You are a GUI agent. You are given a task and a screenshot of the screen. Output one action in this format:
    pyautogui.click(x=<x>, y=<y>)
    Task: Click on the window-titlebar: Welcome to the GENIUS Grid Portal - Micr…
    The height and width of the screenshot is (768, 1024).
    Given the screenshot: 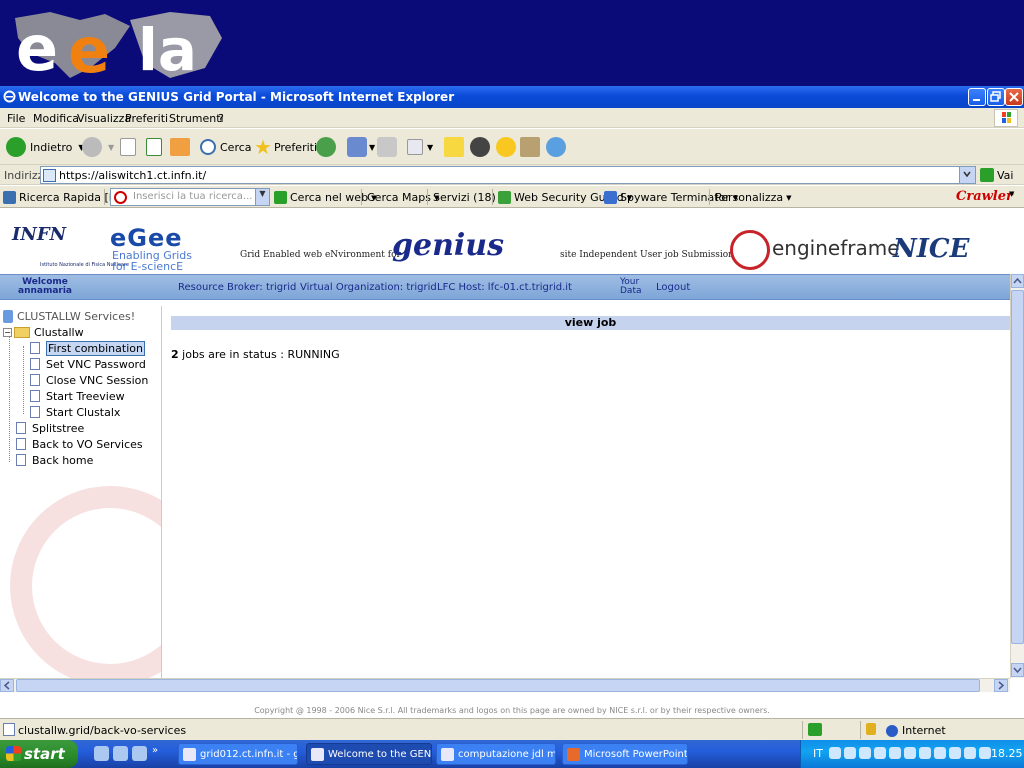 What is the action you would take?
    pyautogui.click(x=512, y=97)
    